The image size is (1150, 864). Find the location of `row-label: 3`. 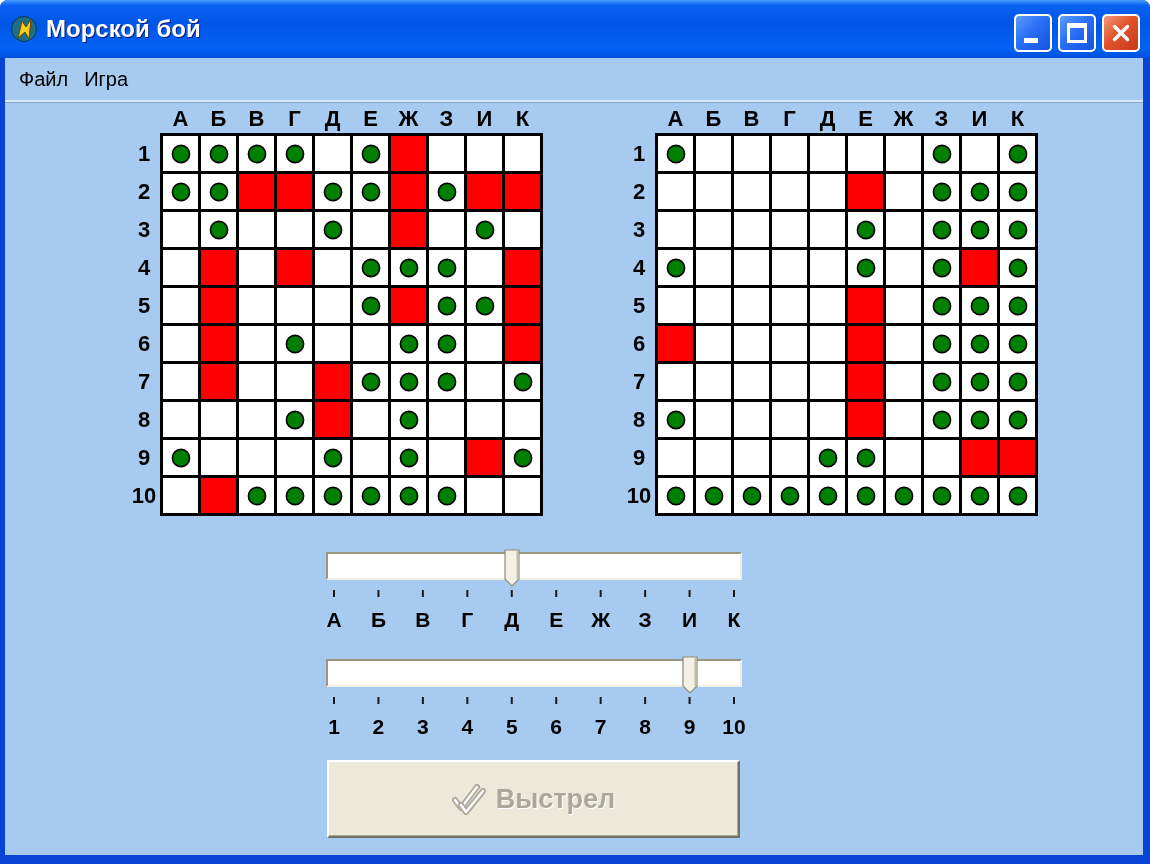

row-label: 3 is located at coordinates (639, 229).